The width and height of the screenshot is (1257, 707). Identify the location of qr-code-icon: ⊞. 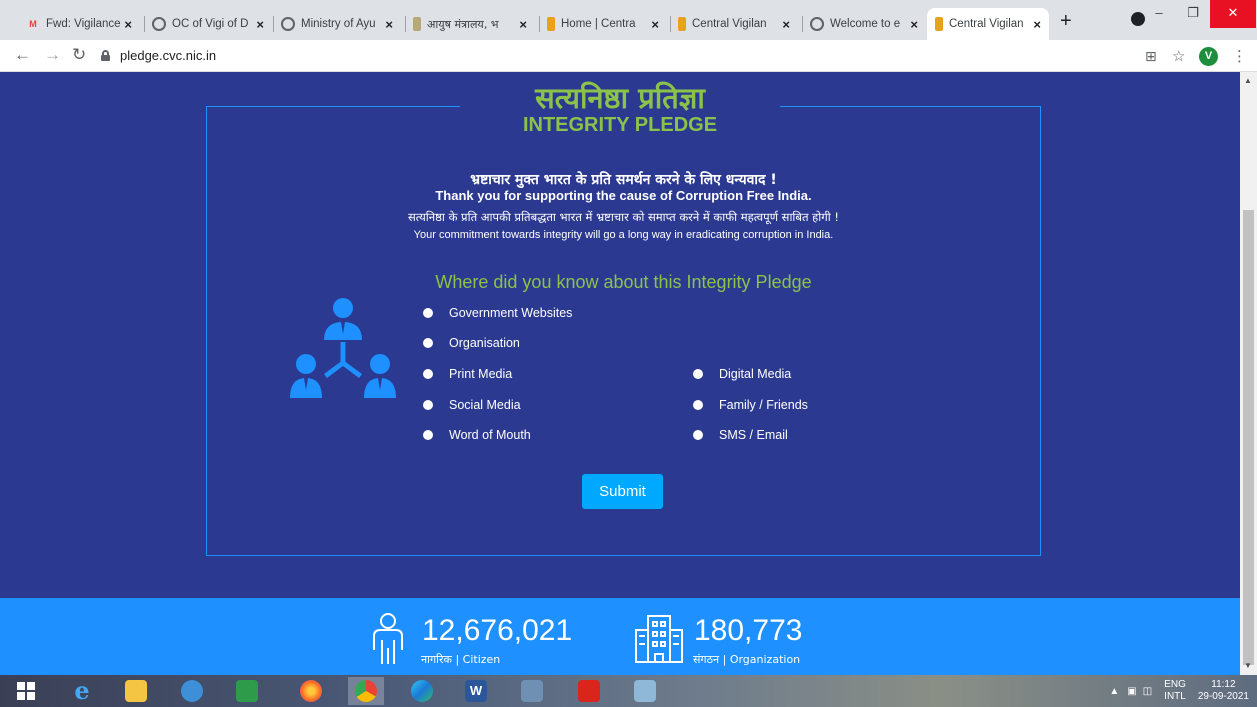
(1151, 56).